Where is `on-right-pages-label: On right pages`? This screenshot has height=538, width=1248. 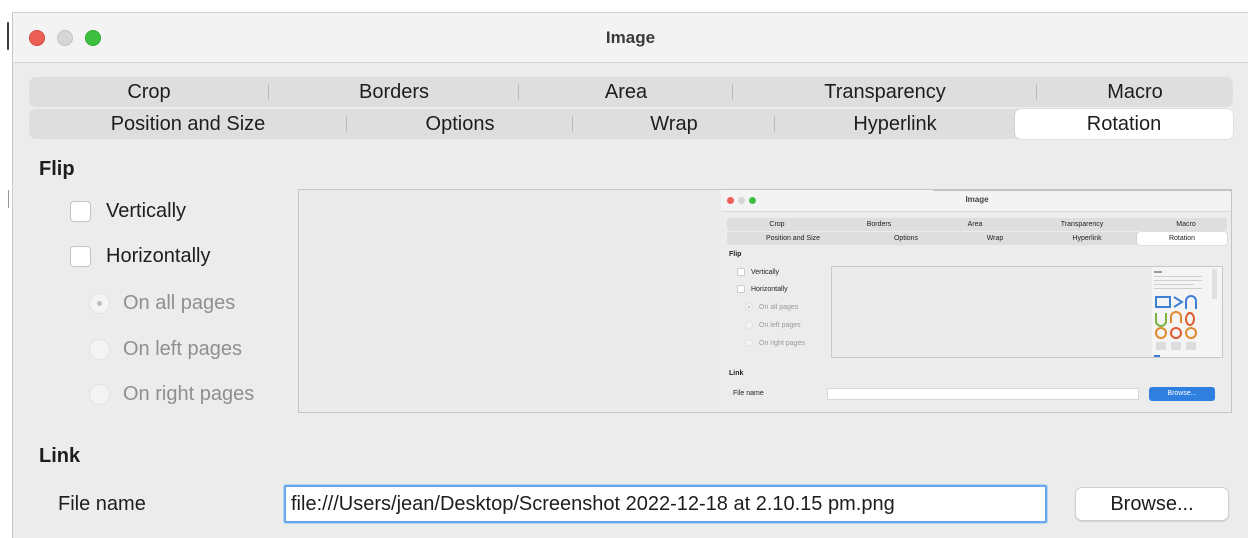 on-right-pages-label: On right pages is located at coordinates (189, 394).